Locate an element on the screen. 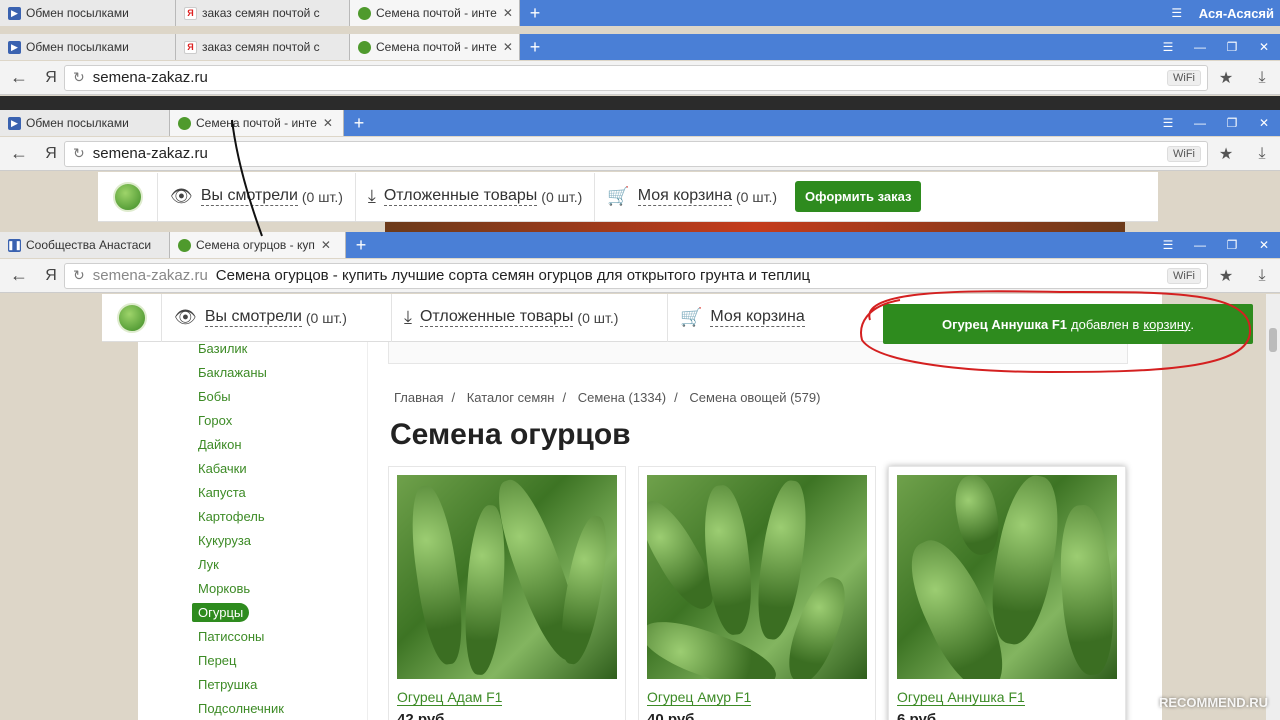 Image resolution: width=1280 pixels, height=720 pixels. annotation-ellipse is located at coordinates (1056, 332).